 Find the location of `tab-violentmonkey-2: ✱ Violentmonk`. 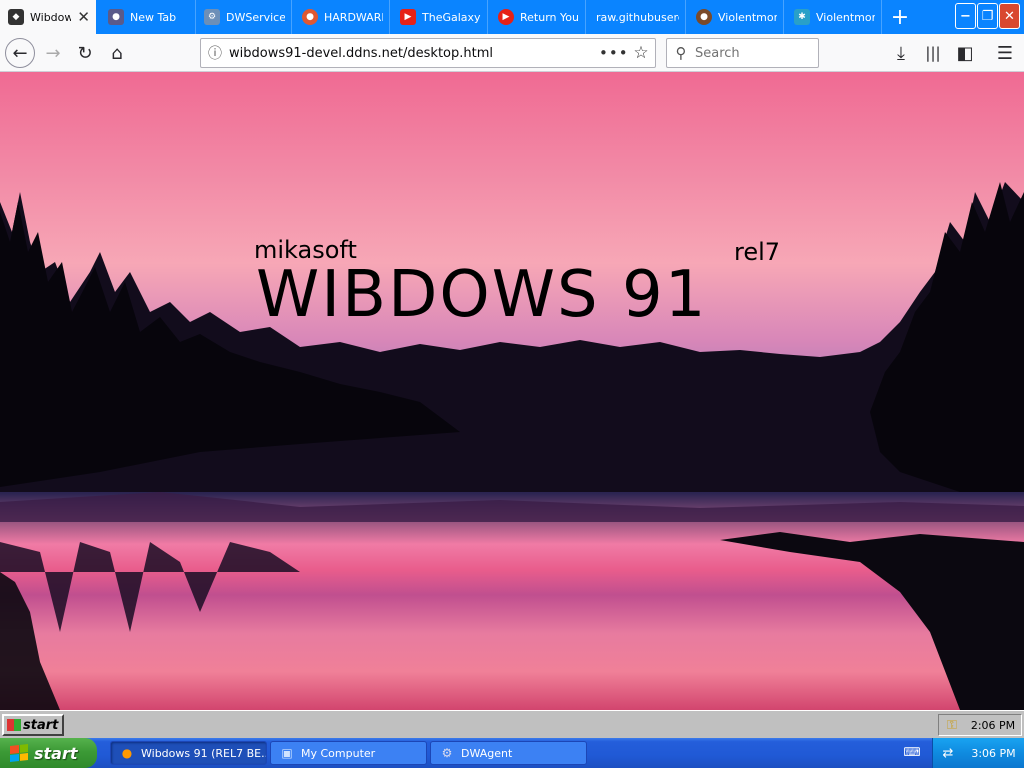

tab-violentmonkey-2: ✱ Violentmonk is located at coordinates (834, 17).